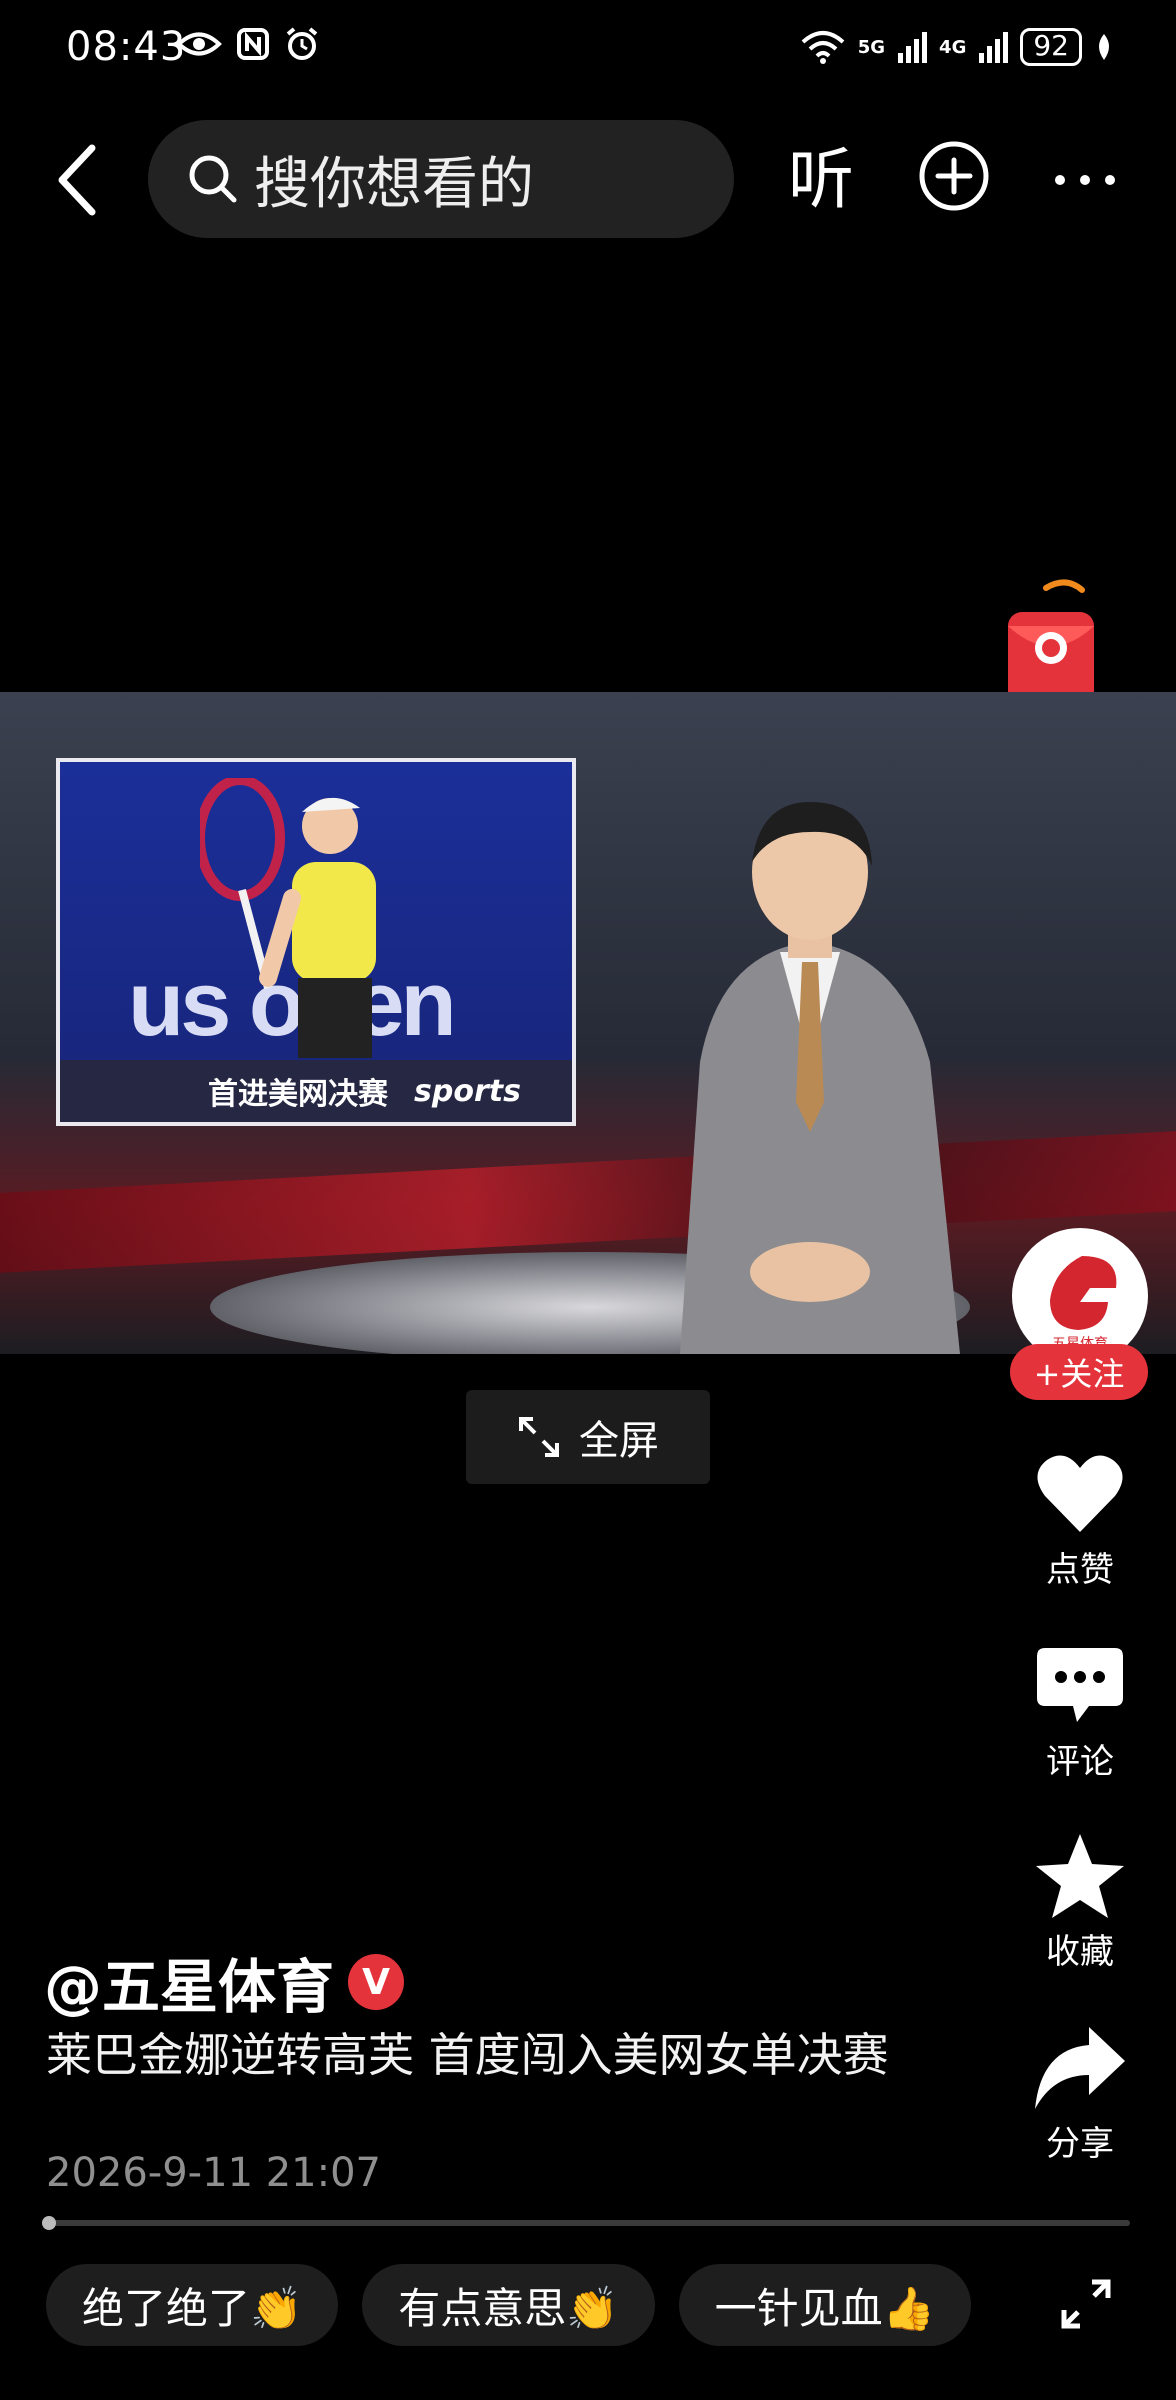  I want to click on expand-icon, so click(1086, 2304).